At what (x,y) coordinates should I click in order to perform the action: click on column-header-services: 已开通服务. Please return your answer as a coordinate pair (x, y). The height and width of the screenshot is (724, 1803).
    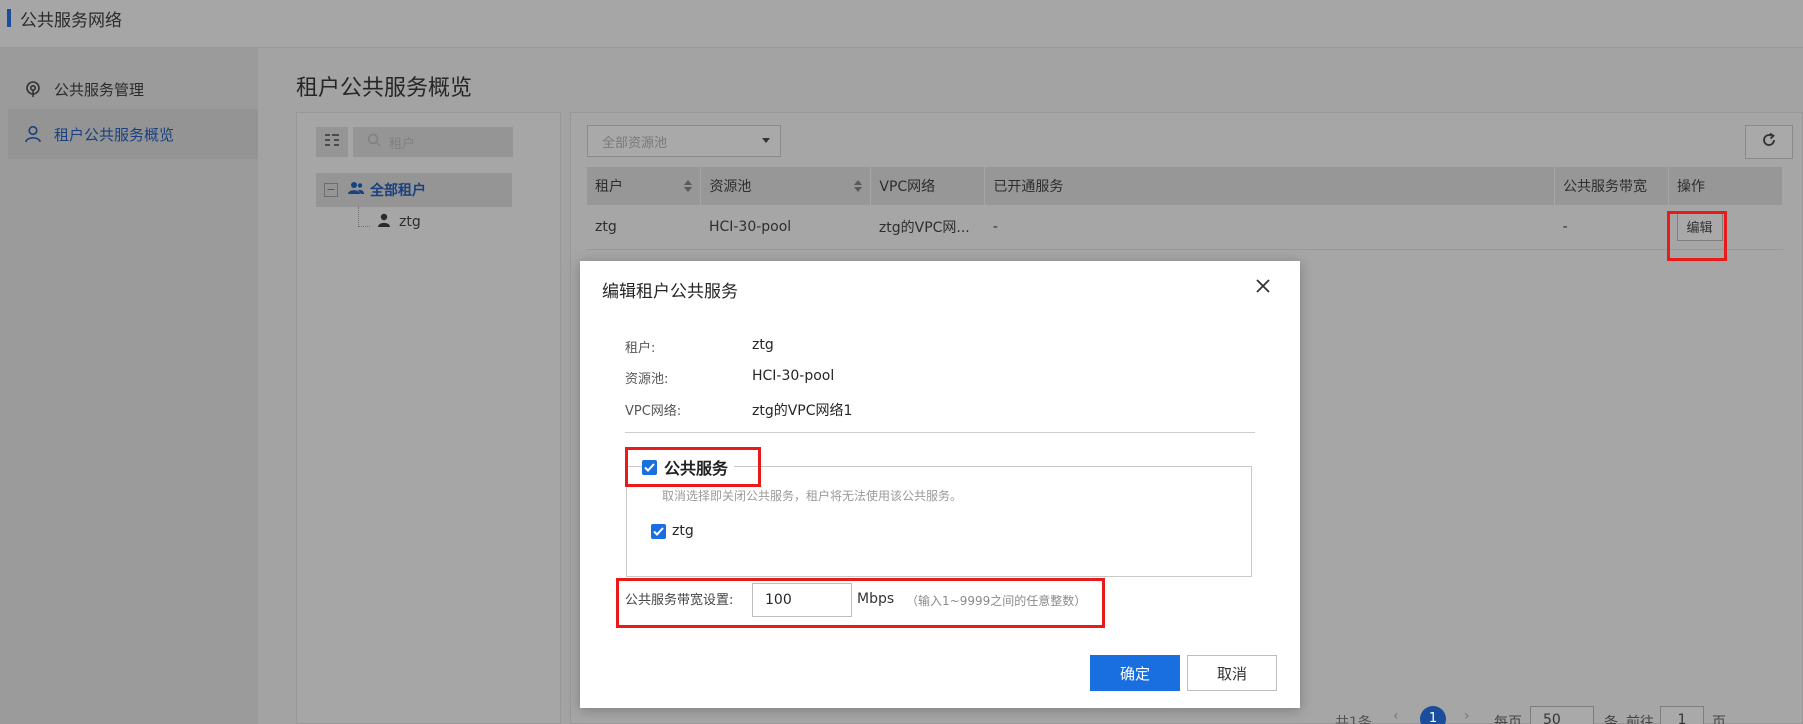
    Looking at the image, I should click on (1270, 186).